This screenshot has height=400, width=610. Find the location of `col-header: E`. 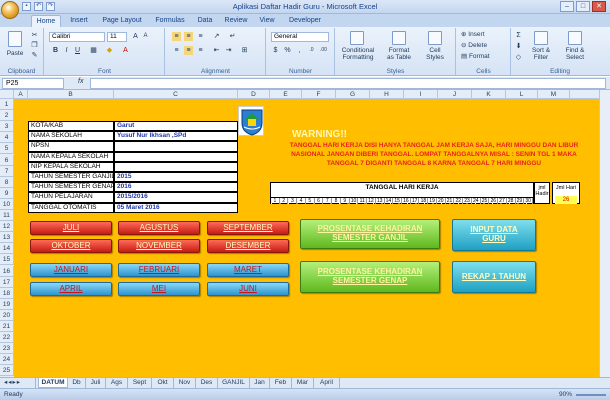

col-header: E is located at coordinates (286, 94).